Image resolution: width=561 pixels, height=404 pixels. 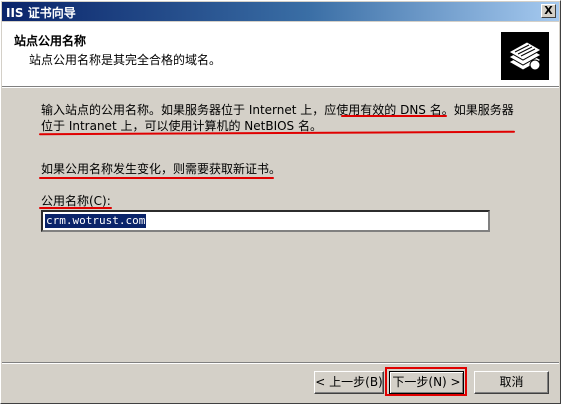 What do you see at coordinates (50, 41) in the screenshot?
I see `header-title: 站点公用名称` at bounding box center [50, 41].